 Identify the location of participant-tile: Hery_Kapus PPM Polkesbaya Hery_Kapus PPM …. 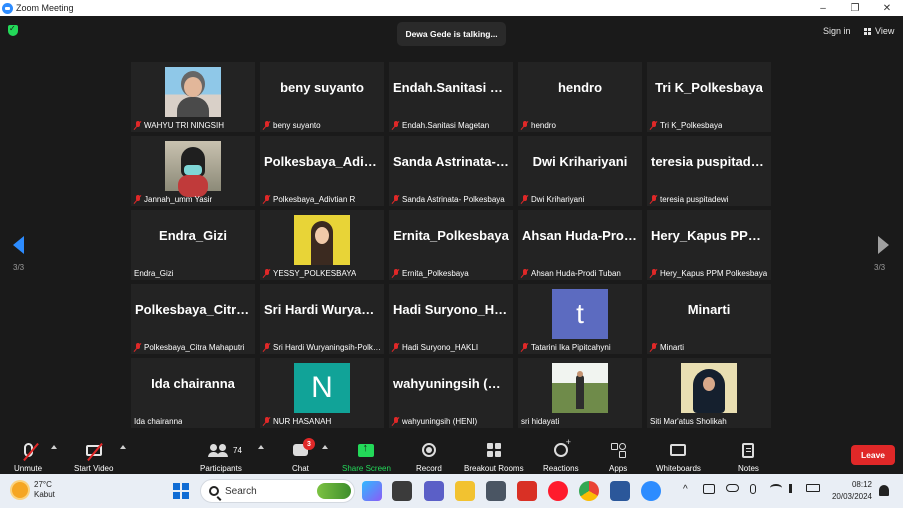
(709, 245).